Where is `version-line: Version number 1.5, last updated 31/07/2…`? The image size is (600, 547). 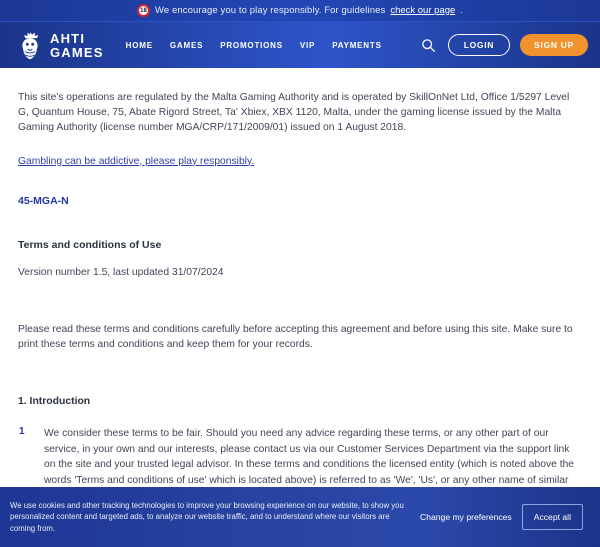 version-line: Version number 1.5, last updated 31/07/2… is located at coordinates (121, 272).